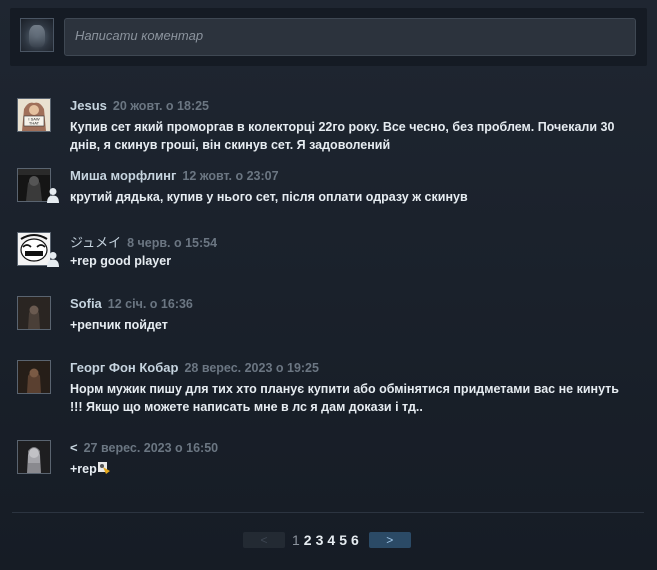 This screenshot has width=657, height=570. I want to click on brown-figure-avatar-icon, so click(34, 377).